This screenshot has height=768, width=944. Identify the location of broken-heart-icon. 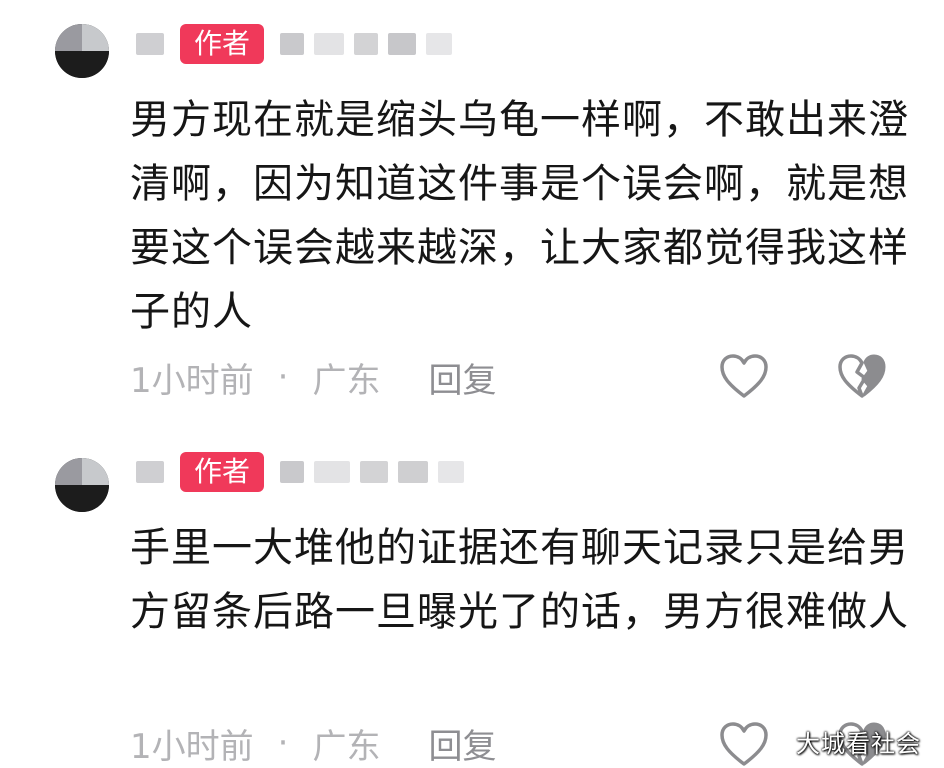
(862, 376).